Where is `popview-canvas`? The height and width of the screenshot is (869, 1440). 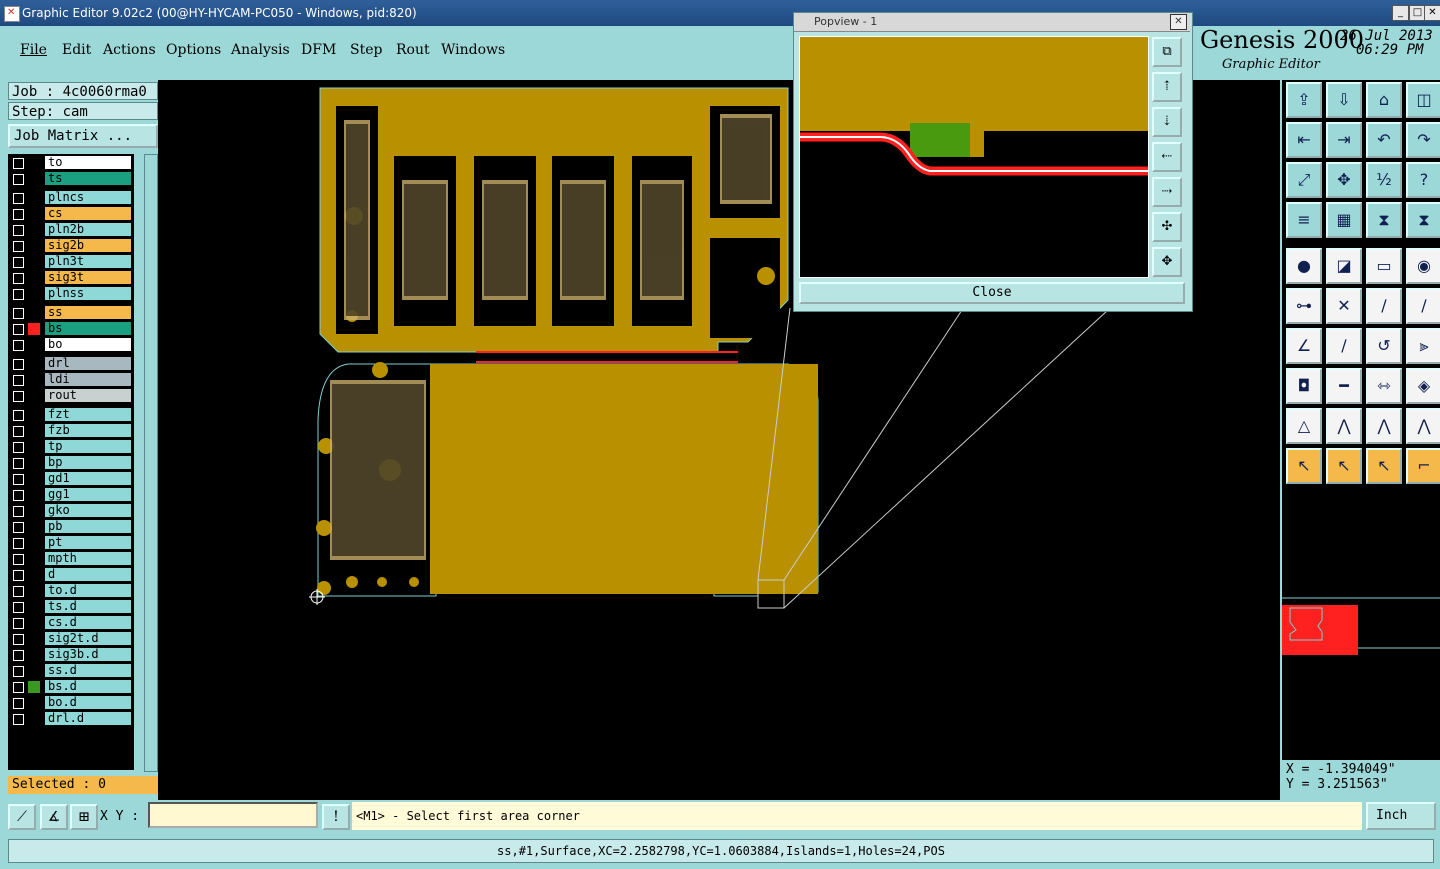
popview-canvas is located at coordinates (974, 157).